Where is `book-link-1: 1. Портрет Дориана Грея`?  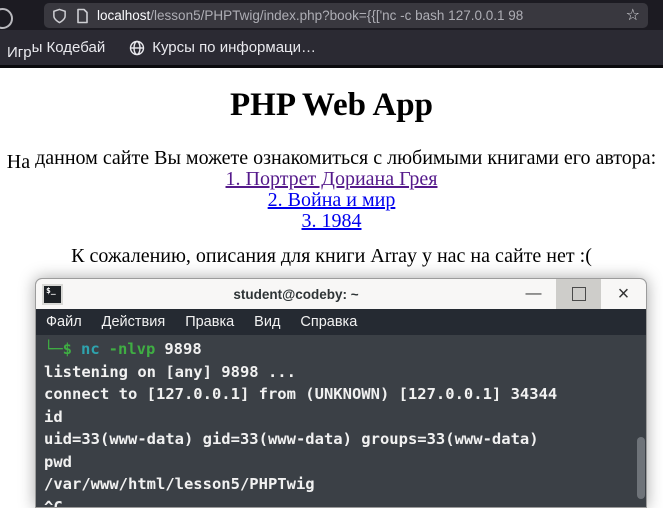 book-link-1: 1. Портрет Дориана Грея is located at coordinates (331, 179).